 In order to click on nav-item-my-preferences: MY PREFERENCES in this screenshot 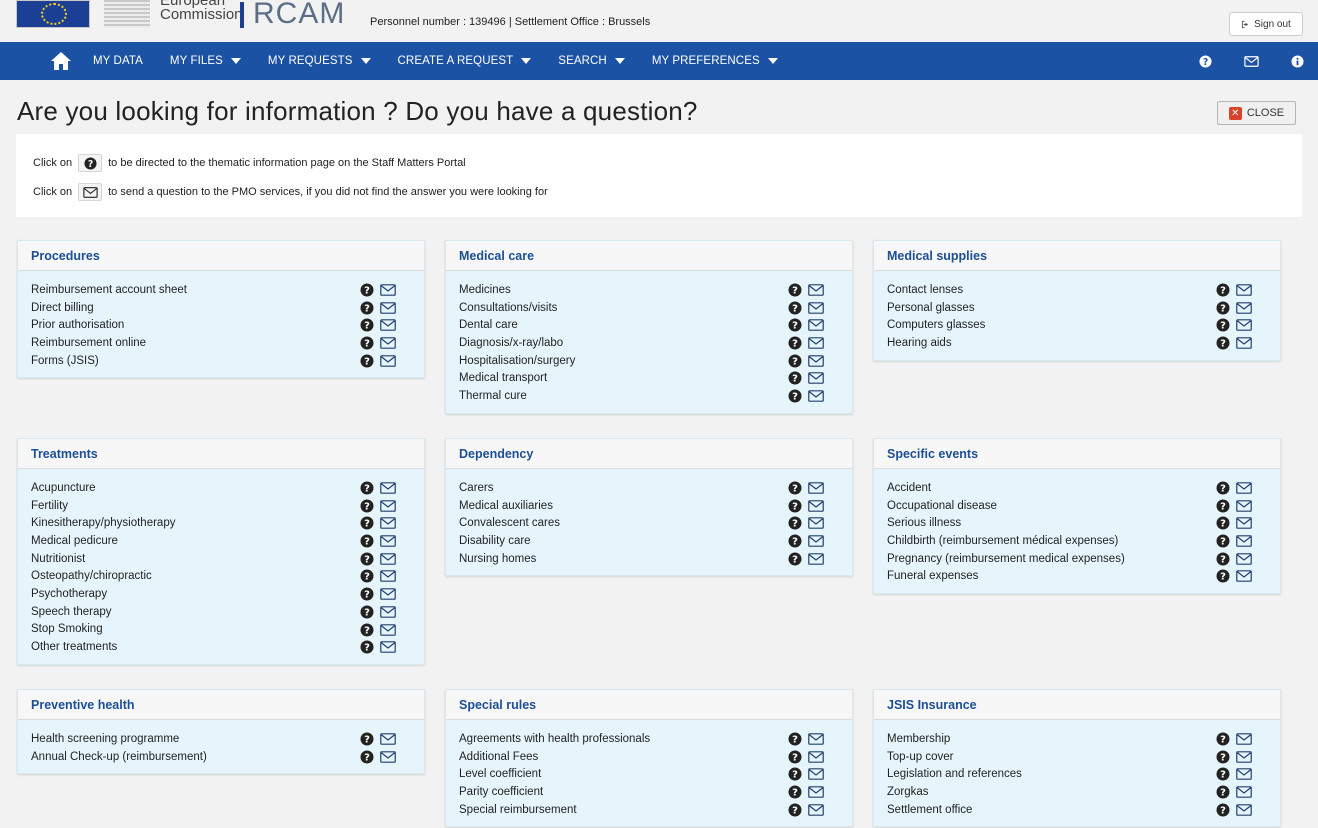, I will do `click(715, 61)`.